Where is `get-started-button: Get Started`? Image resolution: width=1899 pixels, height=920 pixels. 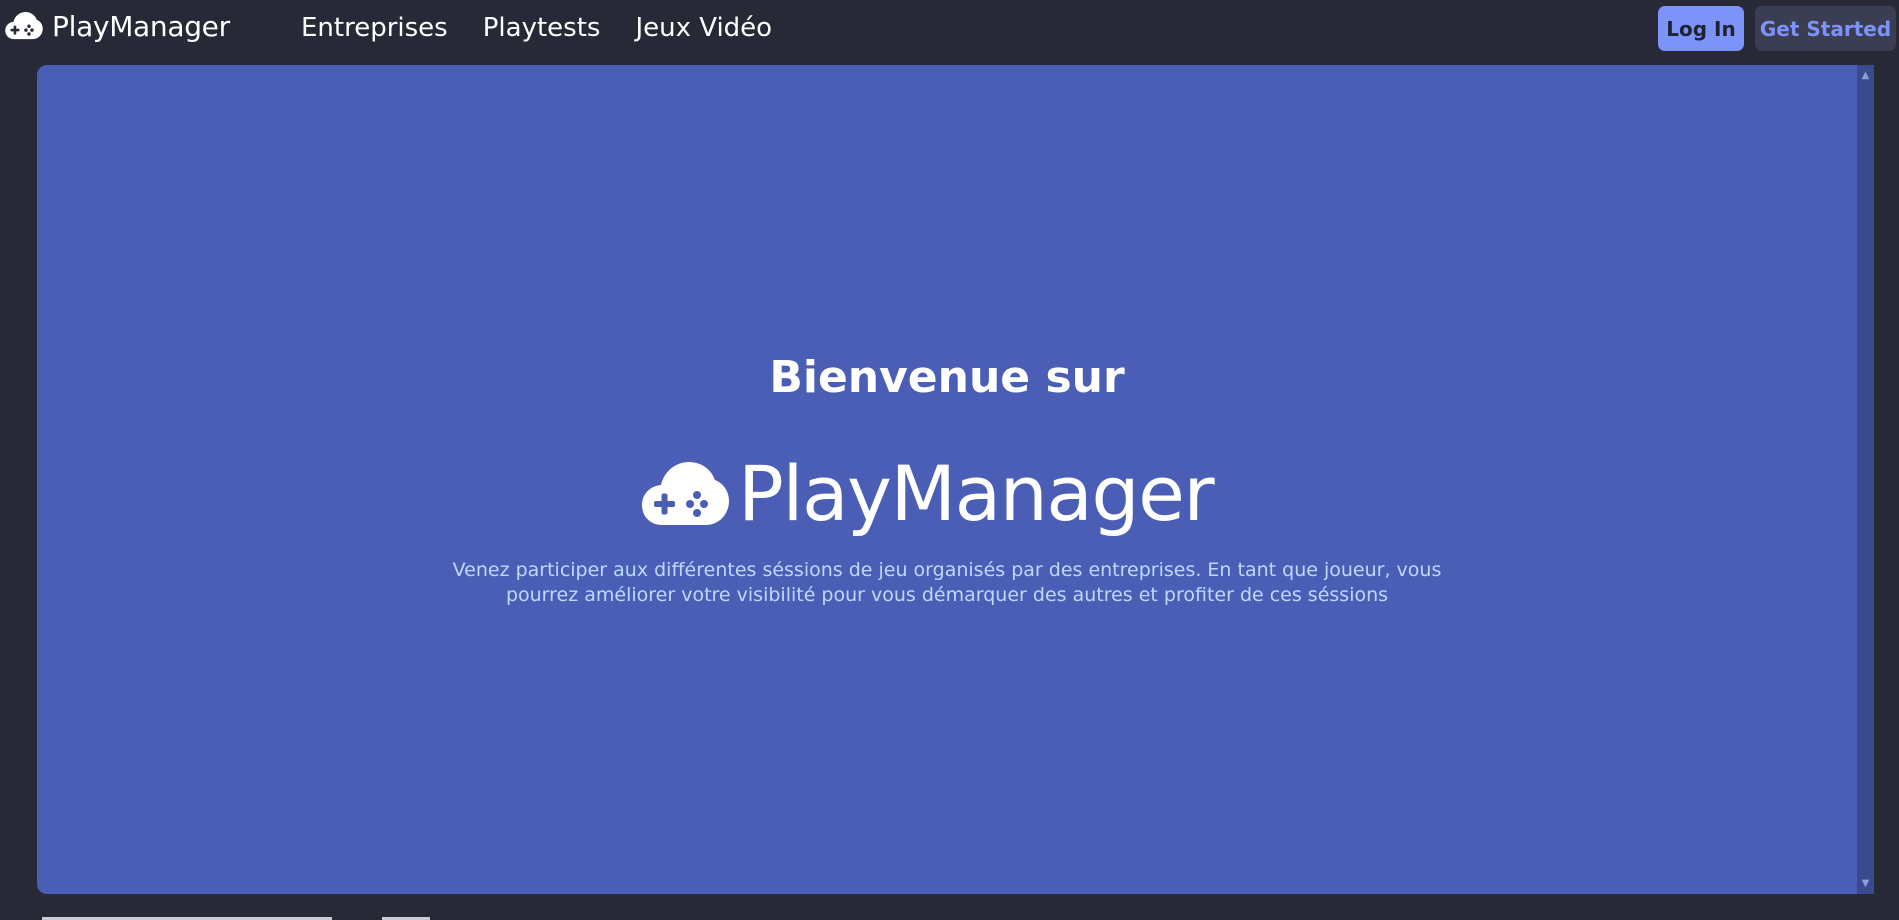
get-started-button: Get Started is located at coordinates (1825, 28).